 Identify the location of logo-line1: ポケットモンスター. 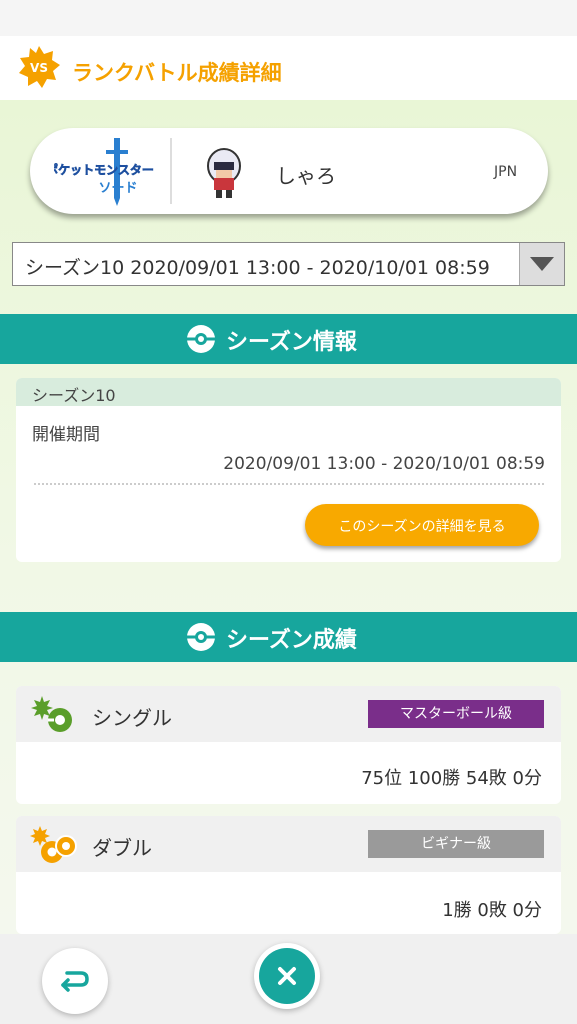
(104, 169).